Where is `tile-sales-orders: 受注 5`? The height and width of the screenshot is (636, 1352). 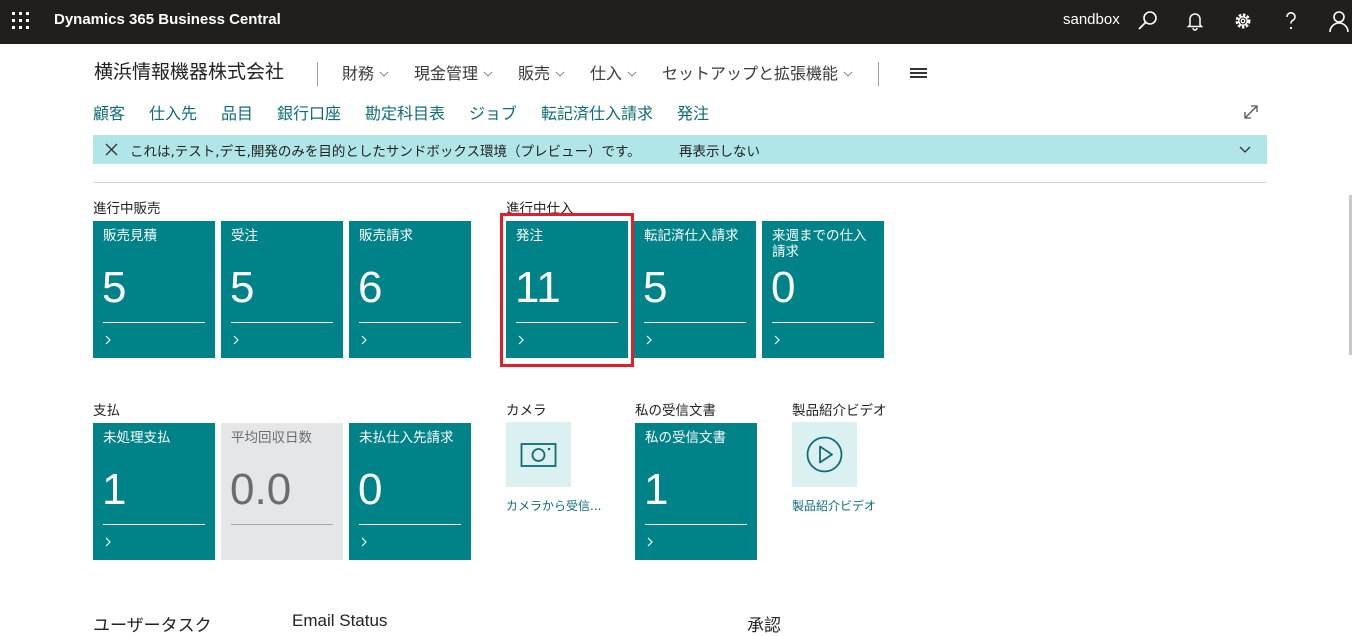 tile-sales-orders: 受注 5 is located at coordinates (282, 289).